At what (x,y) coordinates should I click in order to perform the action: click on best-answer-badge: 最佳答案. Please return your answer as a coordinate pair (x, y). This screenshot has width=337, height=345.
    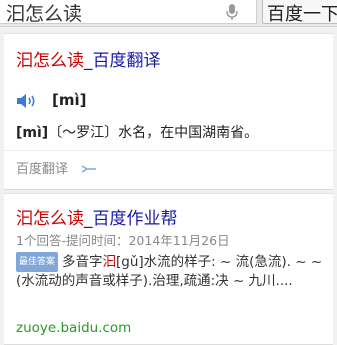
    Looking at the image, I should click on (37, 262).